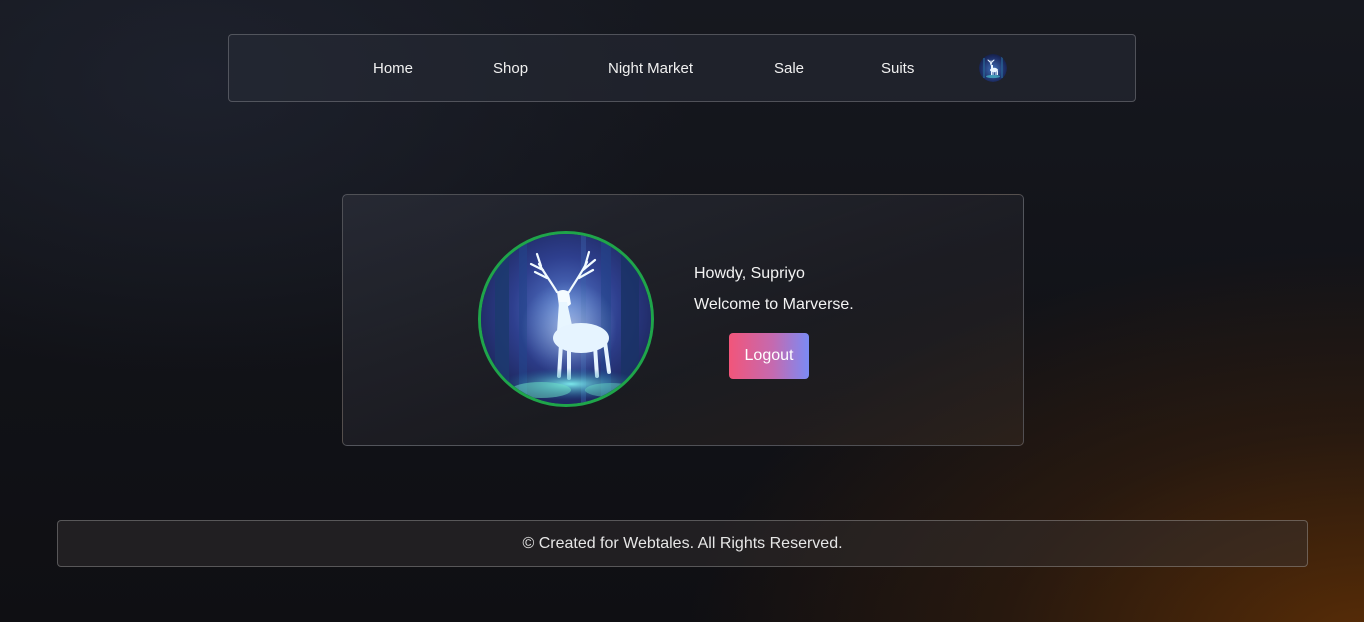 This screenshot has width=1364, height=622. What do you see at coordinates (774, 304) in the screenshot?
I see `welcome-text: Welcome to Marverse.` at bounding box center [774, 304].